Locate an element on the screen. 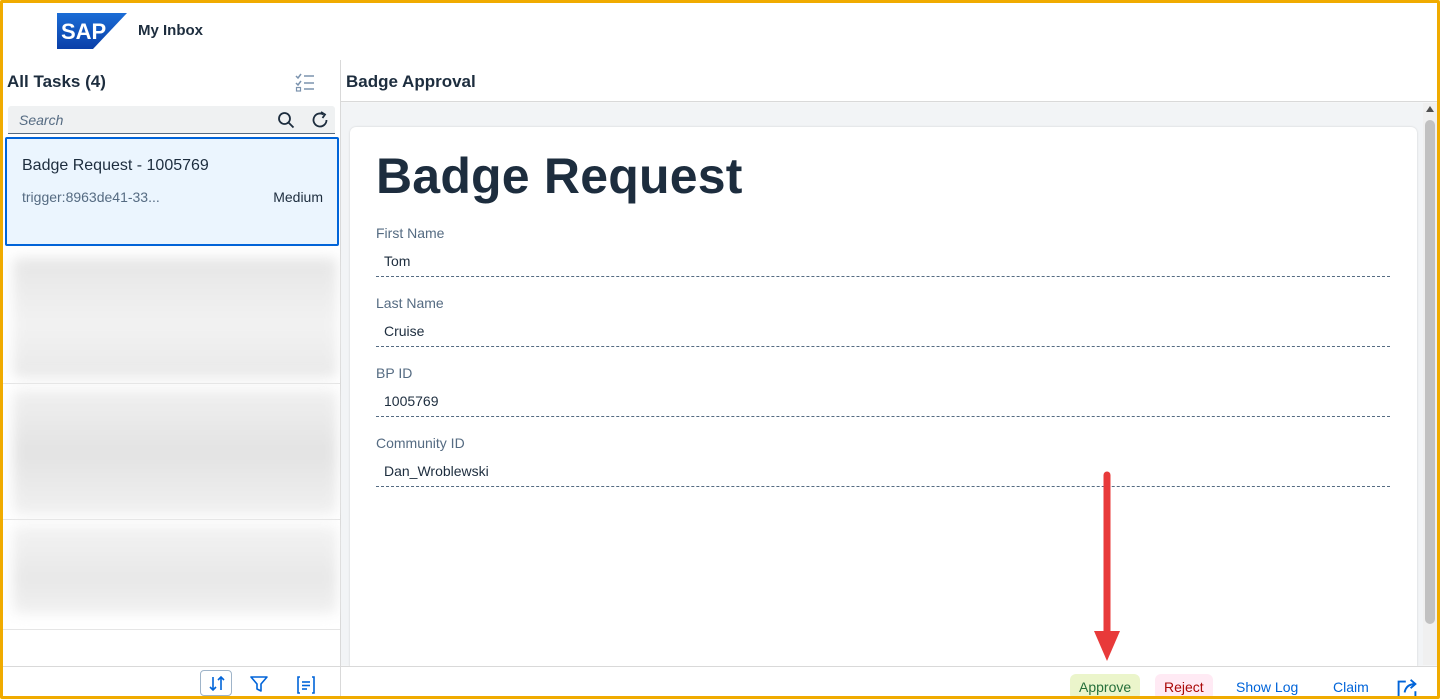 The height and width of the screenshot is (699, 1440). task-title: Badge Request - 1005769 is located at coordinates (115, 165).